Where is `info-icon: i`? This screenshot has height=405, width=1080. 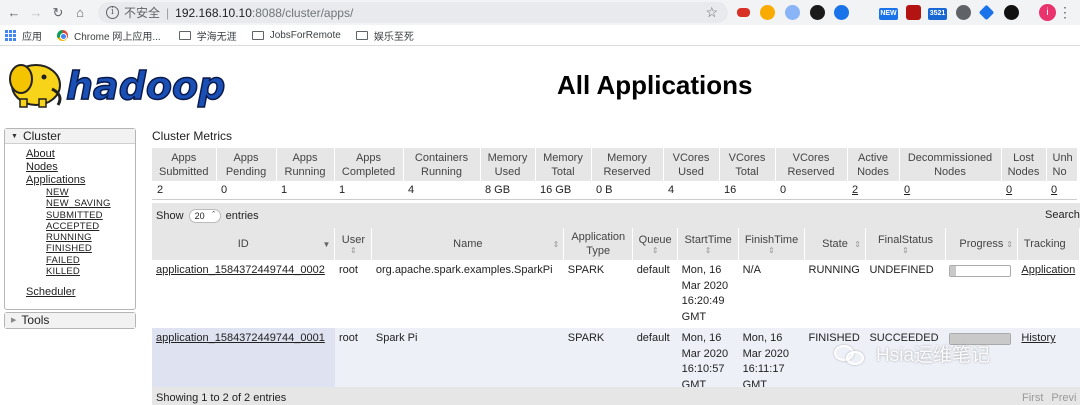 info-icon: i is located at coordinates (112, 12).